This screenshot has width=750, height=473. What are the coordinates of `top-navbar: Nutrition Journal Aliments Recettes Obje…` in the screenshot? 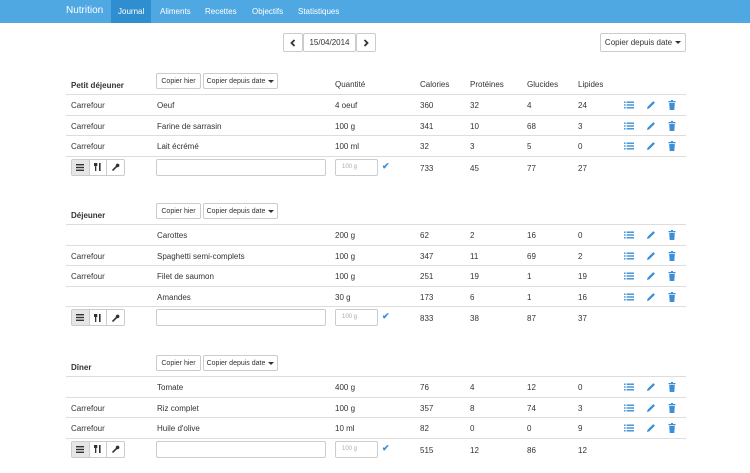 It's located at (375, 11).